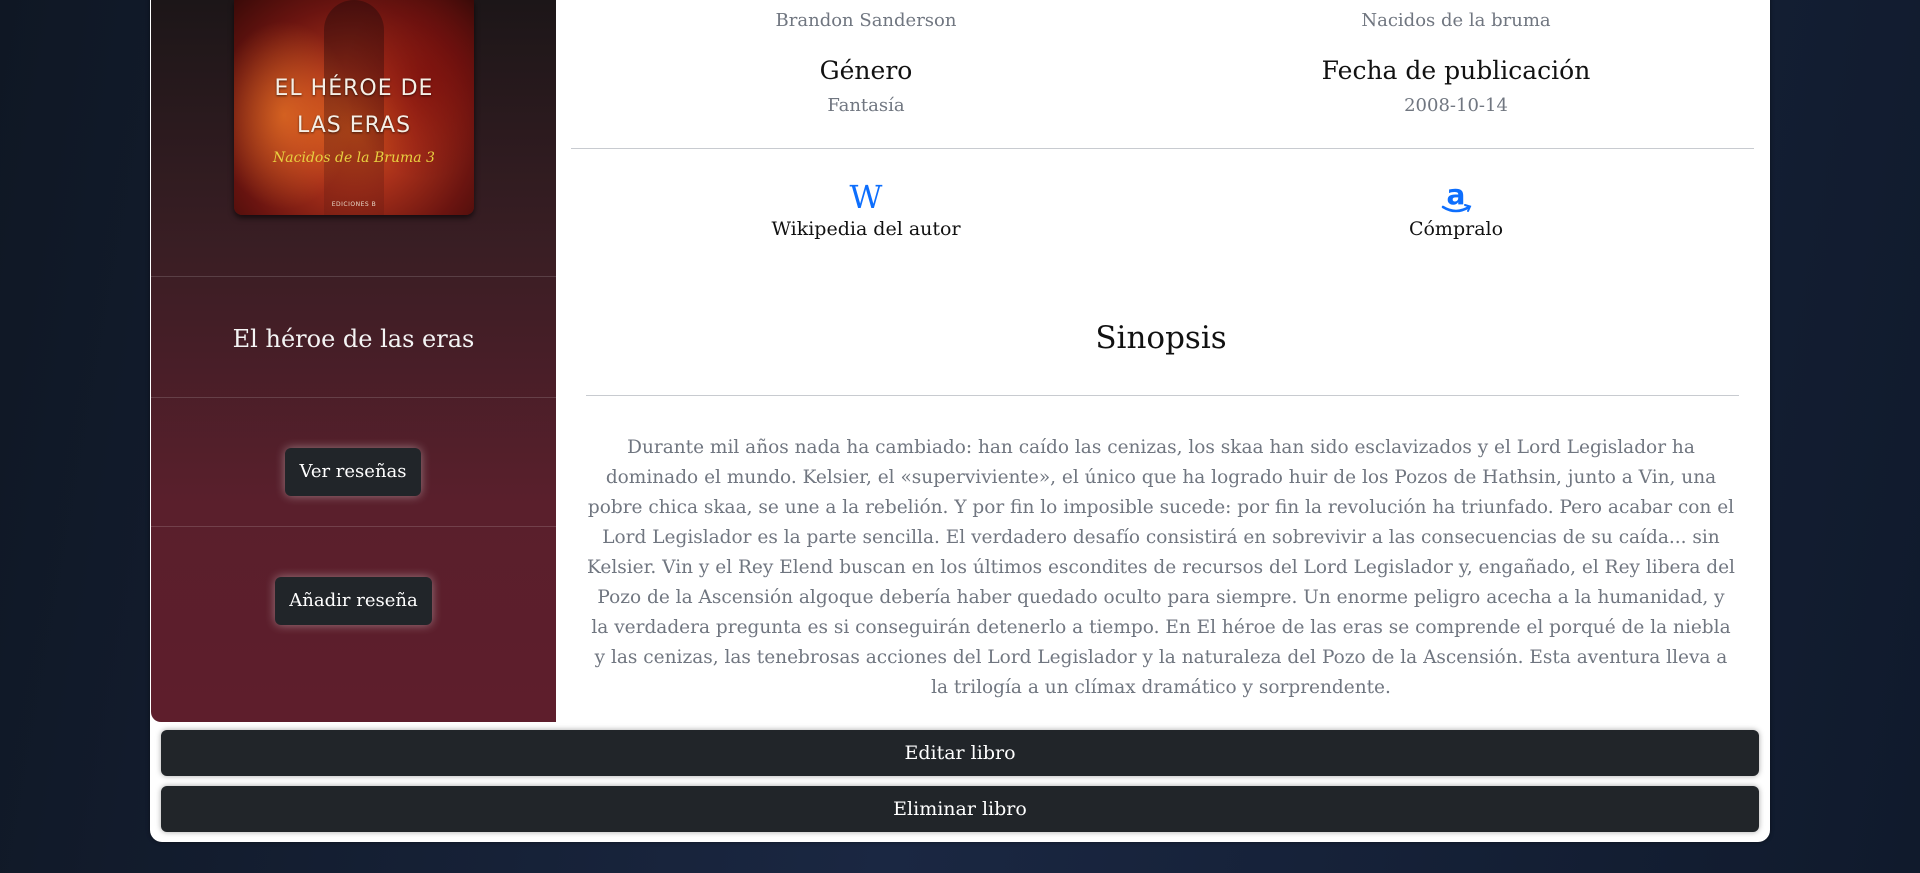  Describe the element at coordinates (1162, 395) in the screenshot. I see `synopsis-divider` at that location.